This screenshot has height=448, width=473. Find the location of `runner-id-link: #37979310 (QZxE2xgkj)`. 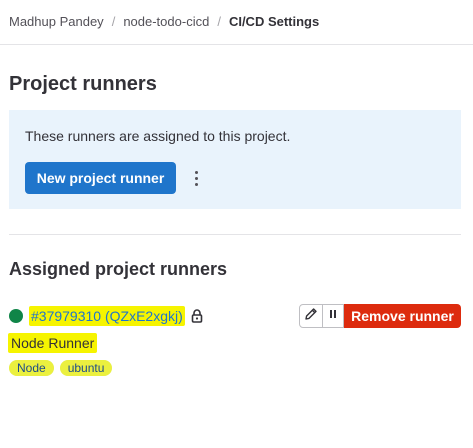

runner-id-link: #37979310 (QZxE2xgkj) is located at coordinates (107, 316).